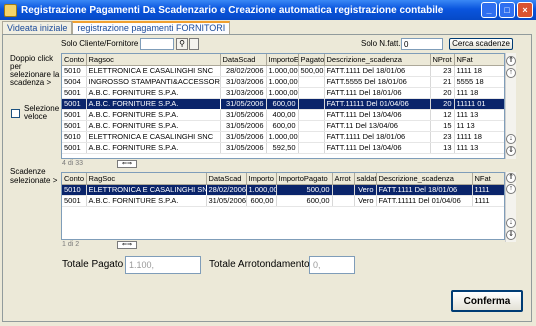  I want to click on column-header: NProt, so click(442, 60).